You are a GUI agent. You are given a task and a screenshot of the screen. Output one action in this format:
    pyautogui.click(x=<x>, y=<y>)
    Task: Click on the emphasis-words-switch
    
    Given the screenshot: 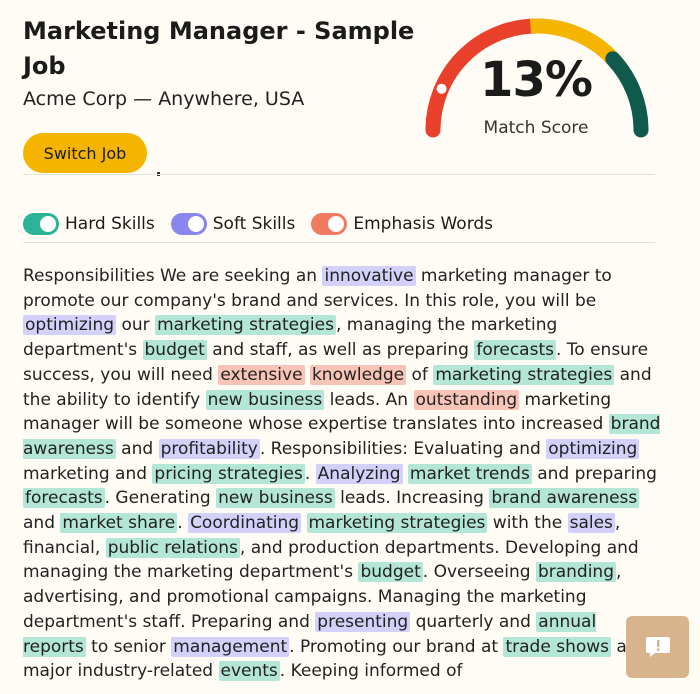 What is the action you would take?
    pyautogui.click(x=329, y=224)
    